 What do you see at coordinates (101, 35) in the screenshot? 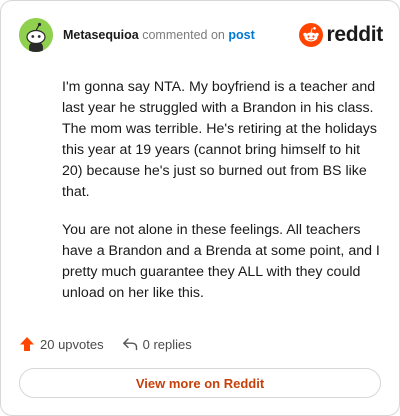
I see `author-name: Metasequioa` at bounding box center [101, 35].